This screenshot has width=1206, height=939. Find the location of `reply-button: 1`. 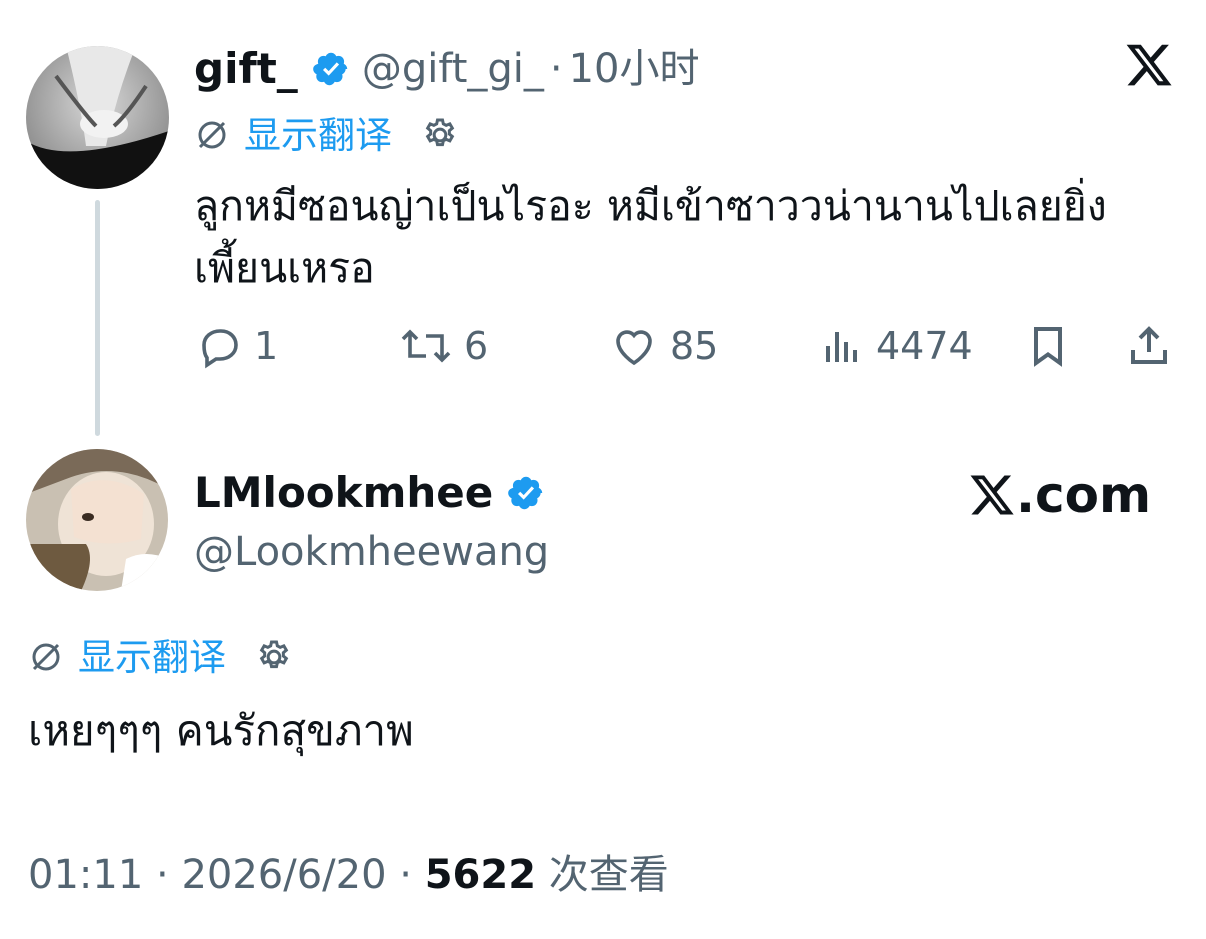

reply-button: 1 is located at coordinates (237, 346).